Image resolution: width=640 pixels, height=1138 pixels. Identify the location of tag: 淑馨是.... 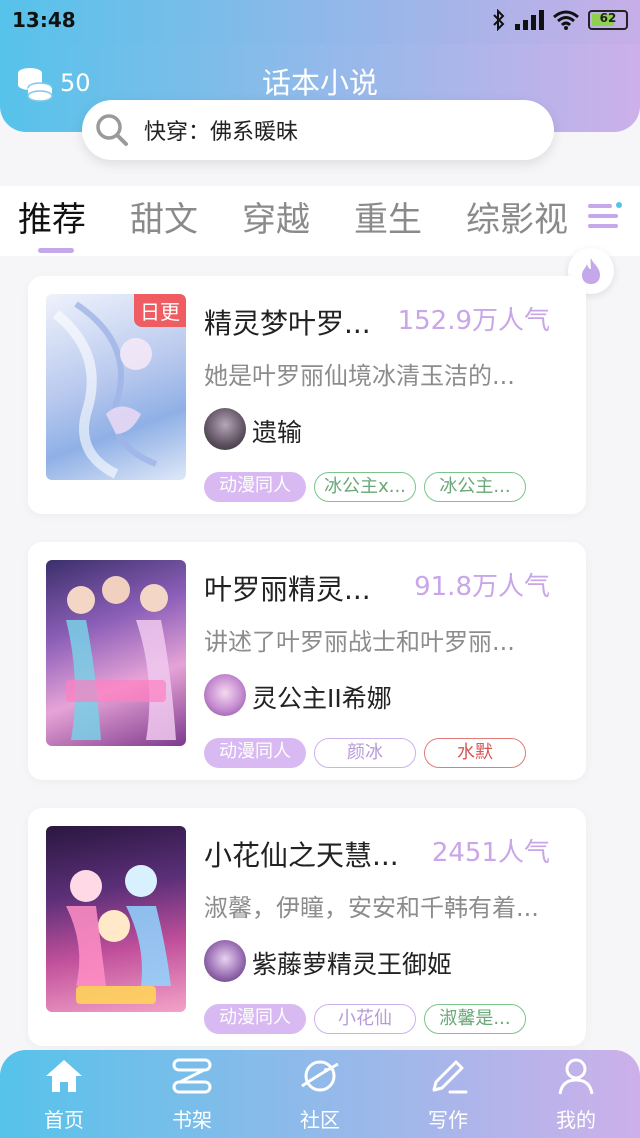
(475, 1019).